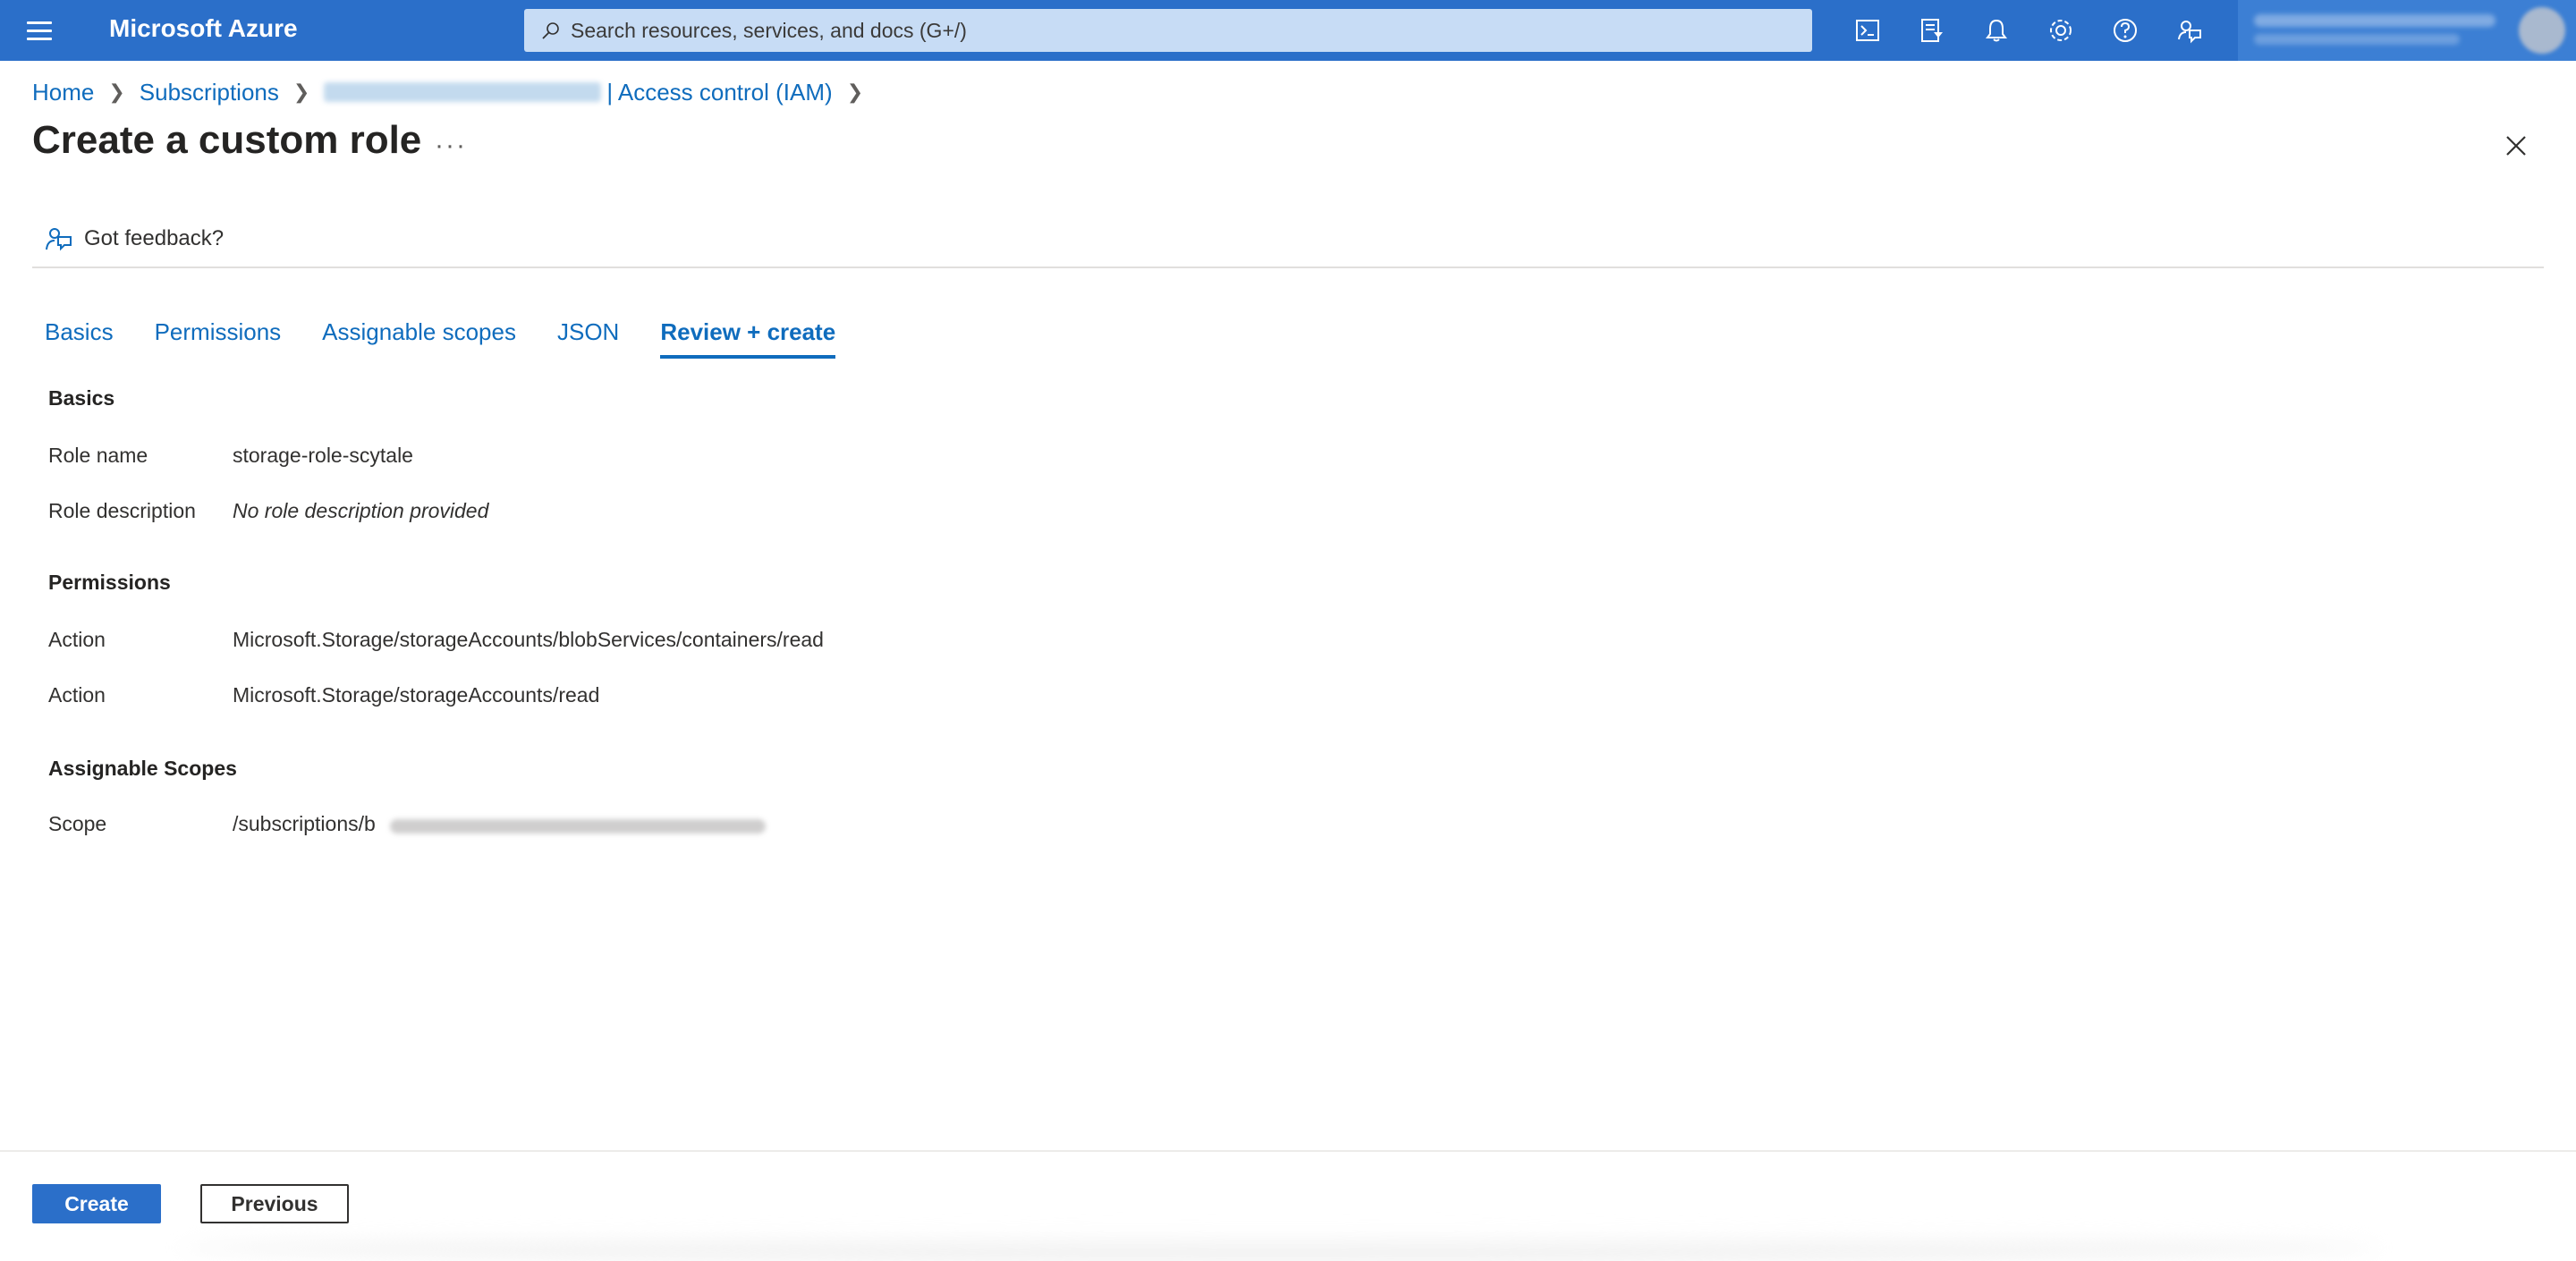 The width and height of the screenshot is (2576, 1261). I want to click on footer-divider, so click(1288, 1151).